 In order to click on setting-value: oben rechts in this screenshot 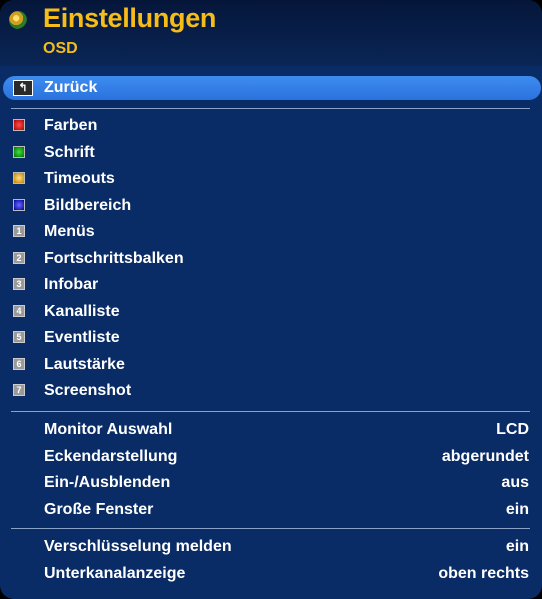, I will do `click(483, 573)`.